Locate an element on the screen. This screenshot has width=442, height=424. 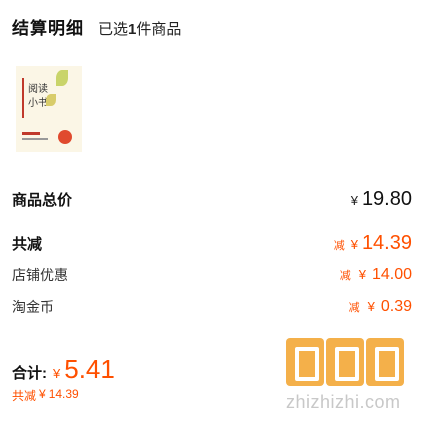
taojinbi-value: 减 ¥ 0.39 is located at coordinates (380, 307).